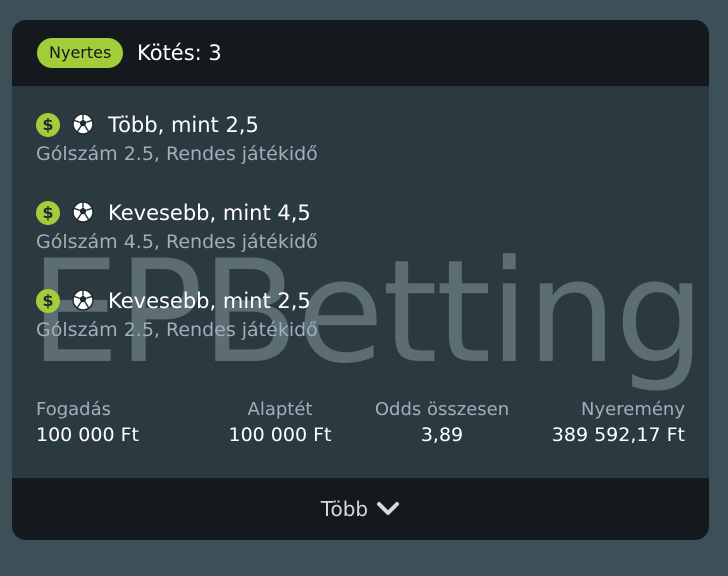 The image size is (728, 576). What do you see at coordinates (74, 409) in the screenshot?
I see `stat-label: Fogadás` at bounding box center [74, 409].